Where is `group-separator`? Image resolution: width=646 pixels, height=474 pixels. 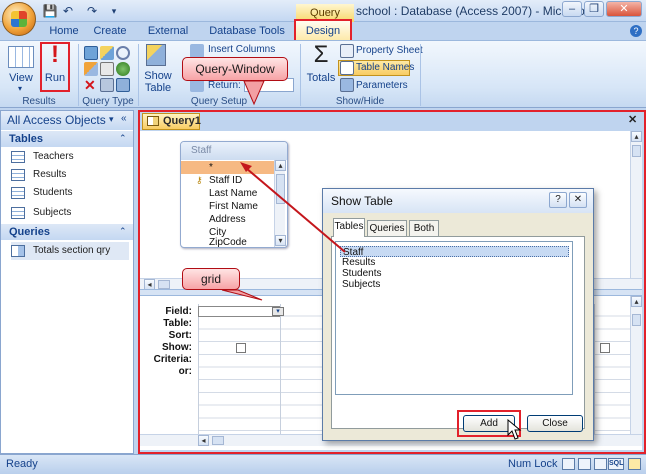
group-separator is located at coordinates (420, 75).